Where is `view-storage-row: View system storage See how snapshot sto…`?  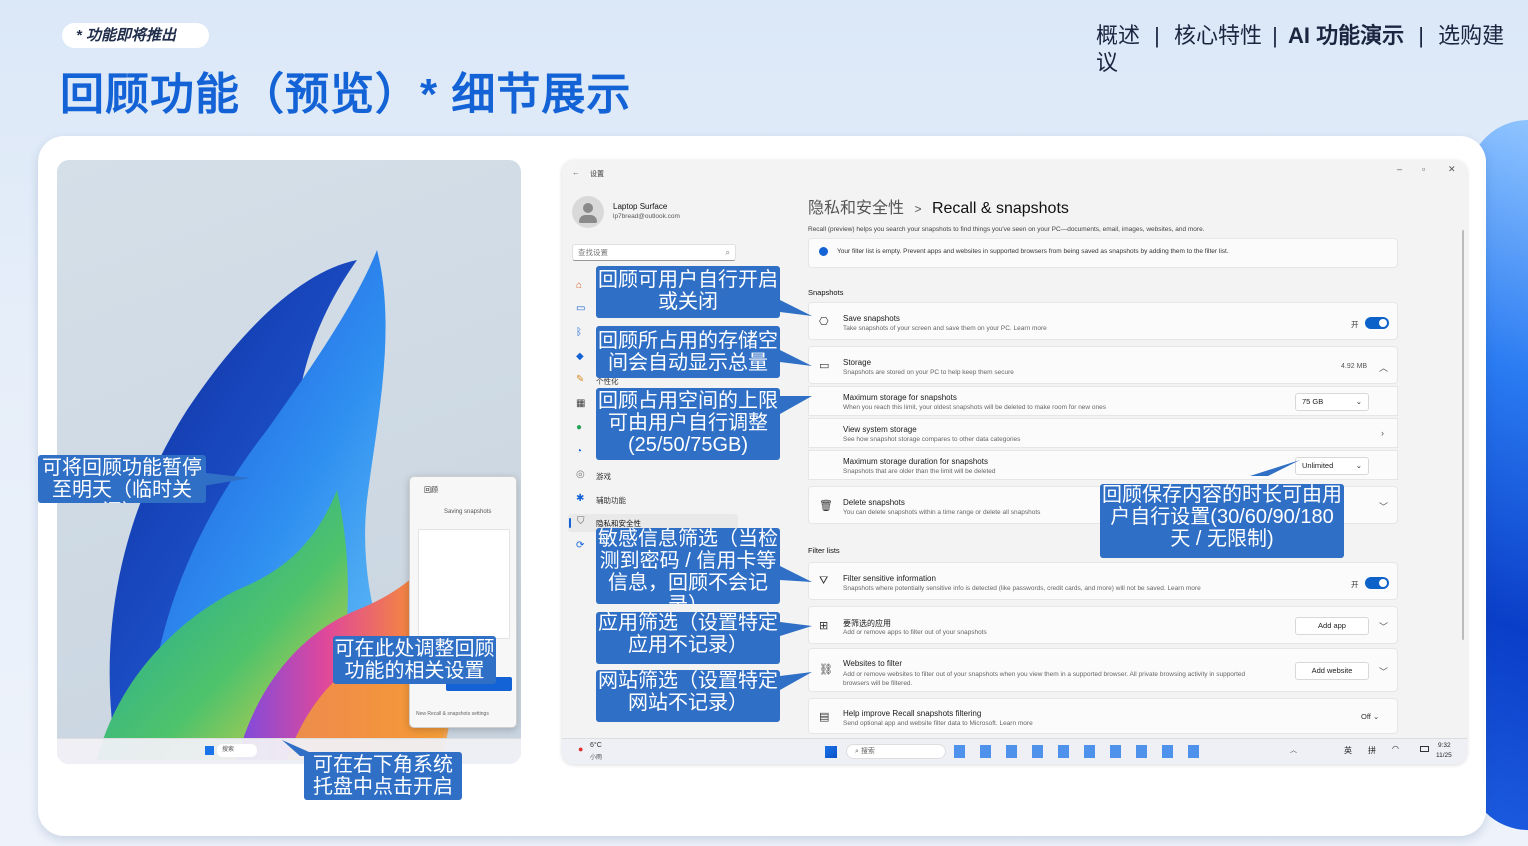
view-storage-row: View system storage See how snapshot sto… is located at coordinates (1103, 433).